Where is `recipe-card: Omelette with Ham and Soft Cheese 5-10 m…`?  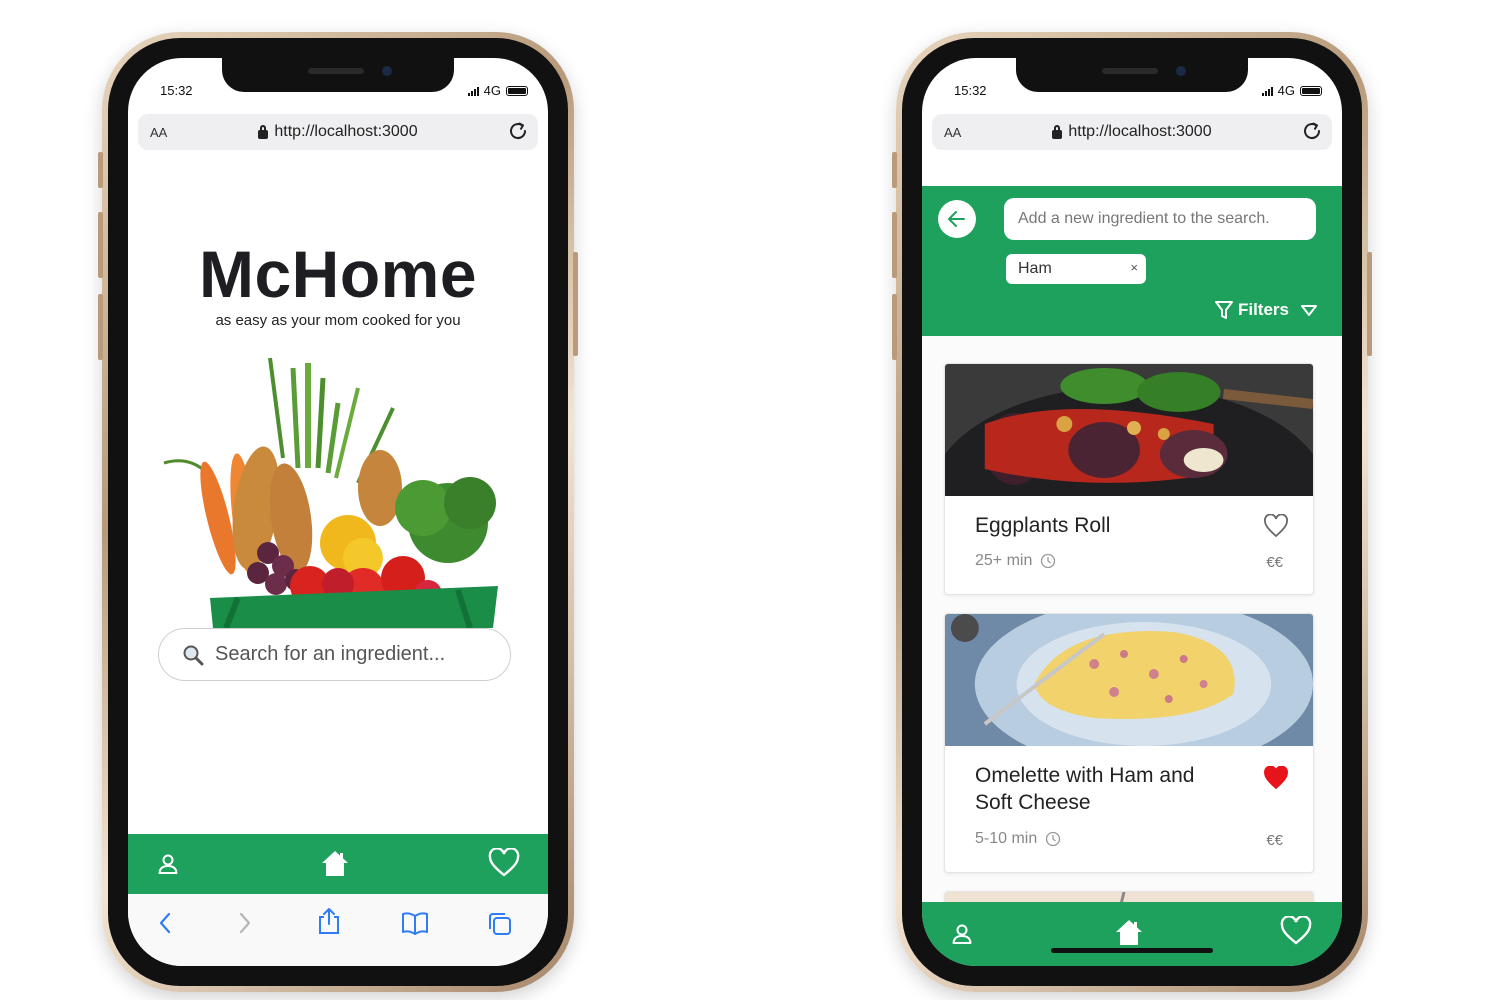
recipe-card: Omelette with Ham and Soft Cheese 5-10 m… is located at coordinates (1129, 743).